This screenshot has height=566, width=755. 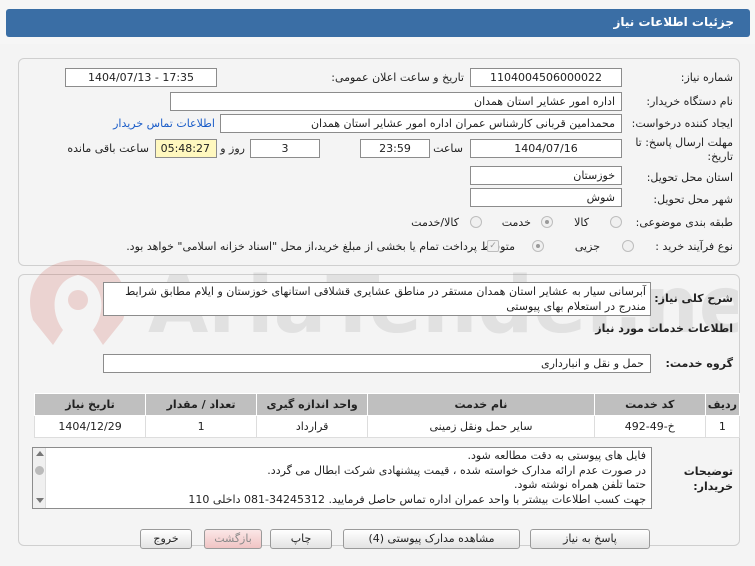 What do you see at coordinates (481, 404) in the screenshot?
I see `col-header-service-name: نام خدمت` at bounding box center [481, 404].